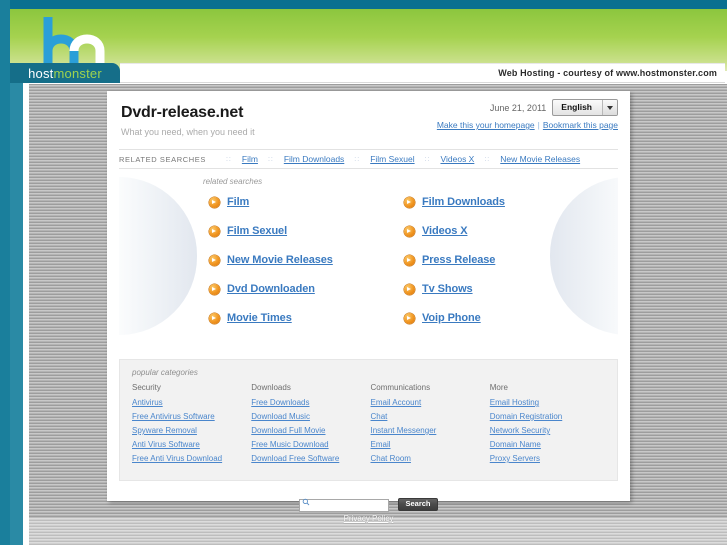 Image resolution: width=727 pixels, height=545 pixels. Describe the element at coordinates (238, 202) in the screenshot. I see `result-link-film: Film` at that location.